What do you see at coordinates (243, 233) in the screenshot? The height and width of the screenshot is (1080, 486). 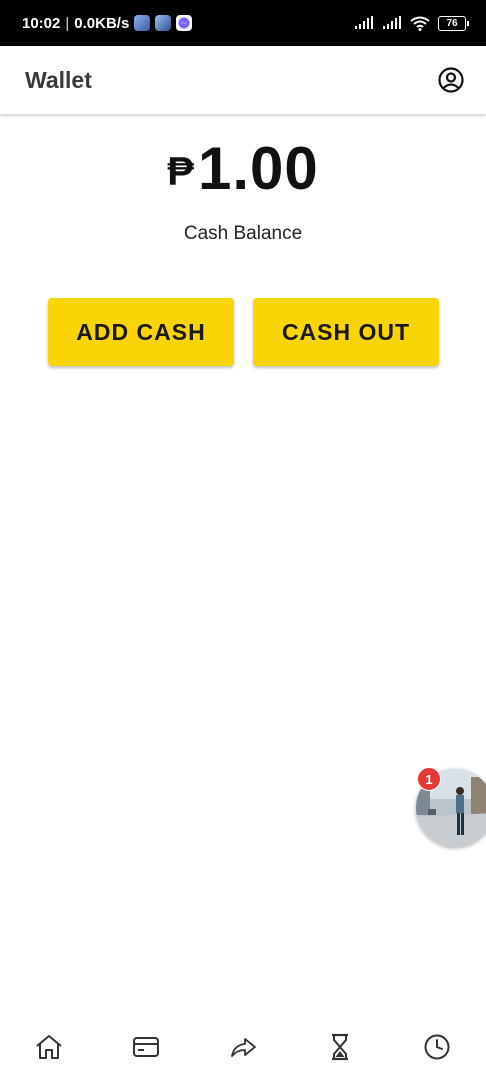 I see `balance-label: Cash Balance` at bounding box center [243, 233].